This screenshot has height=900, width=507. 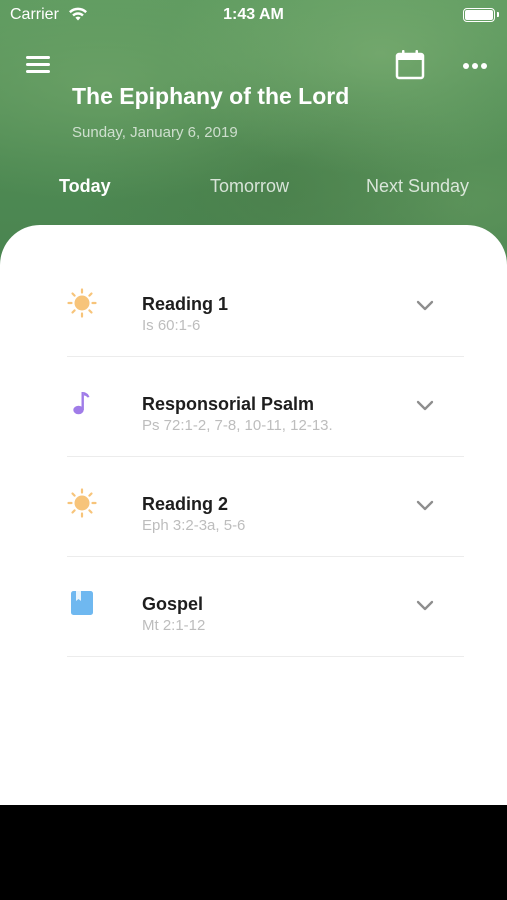 What do you see at coordinates (265, 307) in the screenshot?
I see `reading-item-1: Reading 1 Is 60:1-6` at bounding box center [265, 307].